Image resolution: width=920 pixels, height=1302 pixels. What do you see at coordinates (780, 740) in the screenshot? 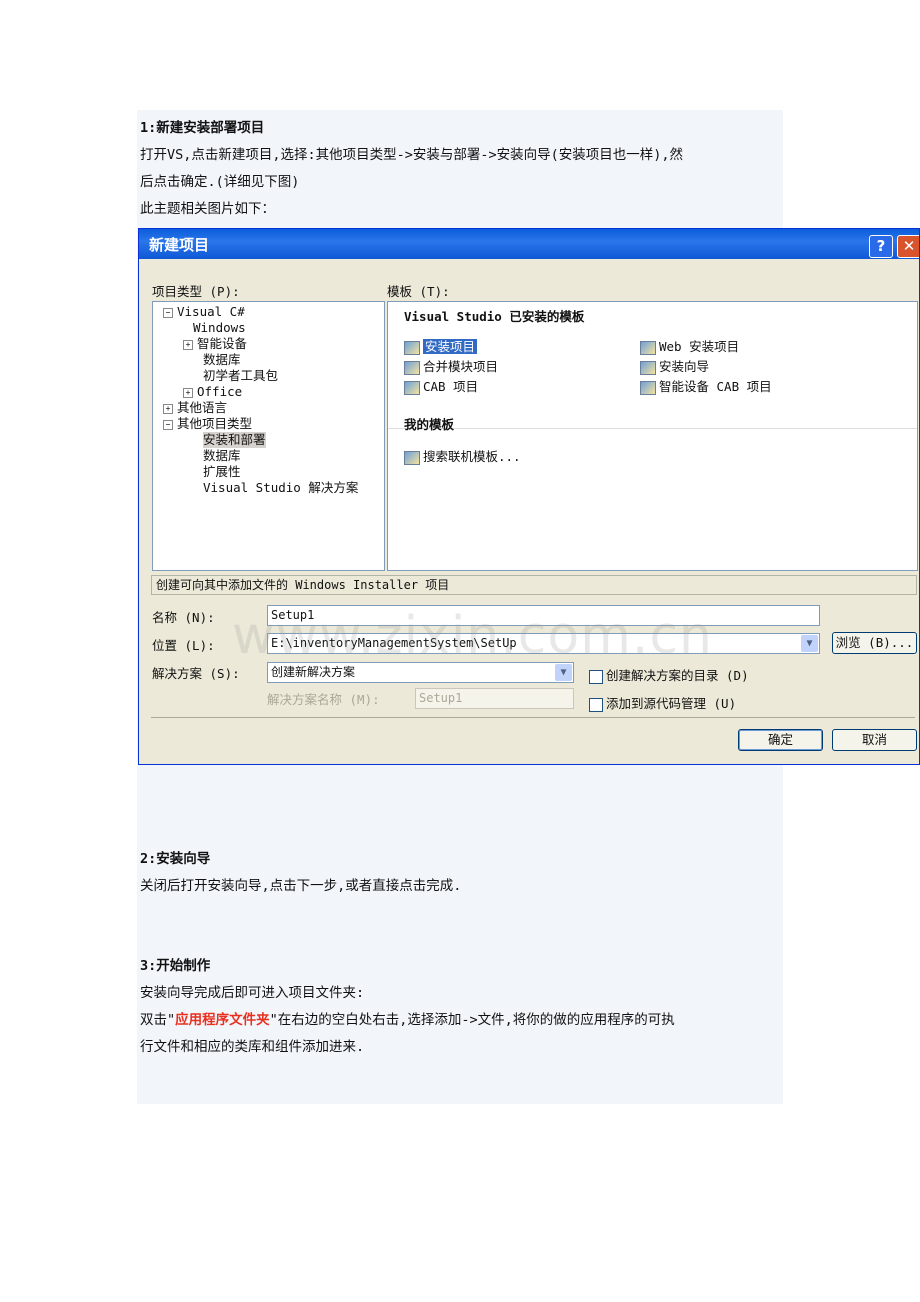
I see `ok-button: 确定` at bounding box center [780, 740].